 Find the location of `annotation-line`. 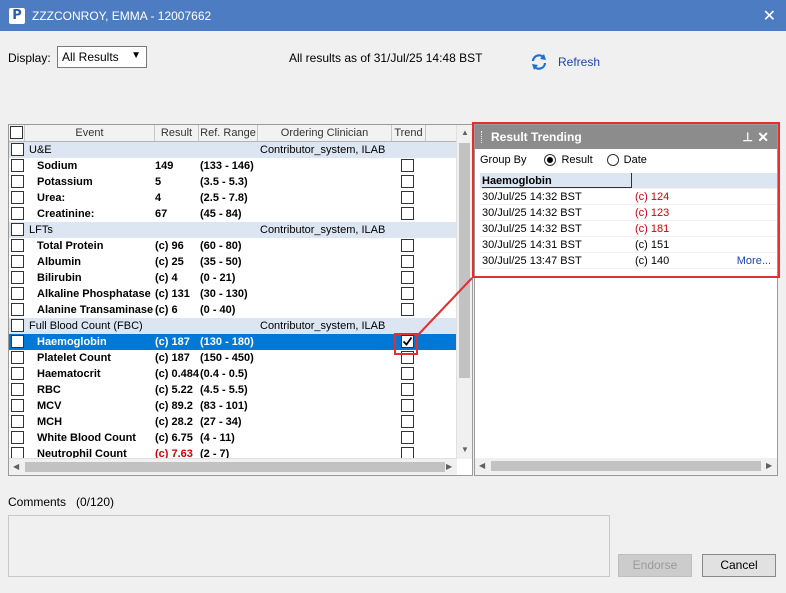

annotation-line is located at coordinates (444, 307).